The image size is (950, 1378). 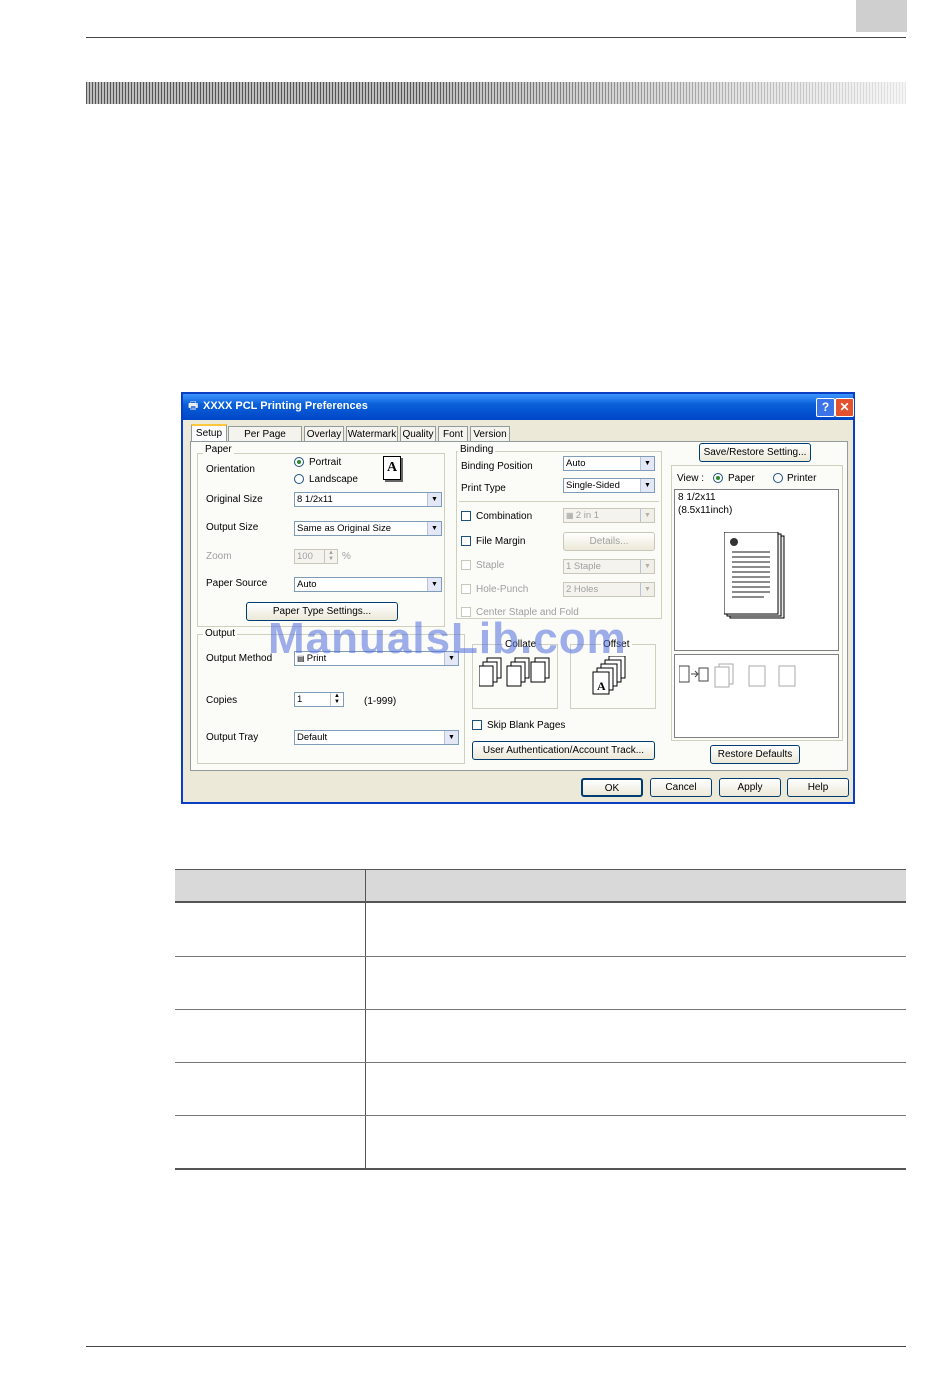 What do you see at coordinates (477, 725) in the screenshot?
I see `skip-blank-pages-checkbox` at bounding box center [477, 725].